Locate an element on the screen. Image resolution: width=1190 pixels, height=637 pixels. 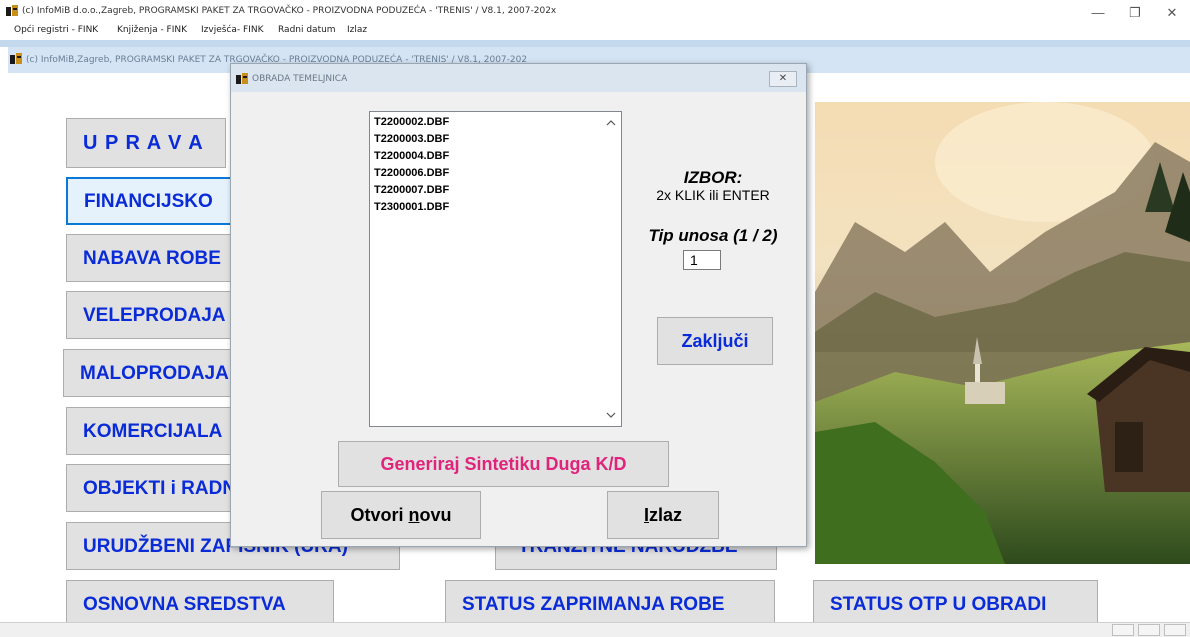
menu-knjizenja: Knjiženja - FINK is located at coordinates (152, 30).